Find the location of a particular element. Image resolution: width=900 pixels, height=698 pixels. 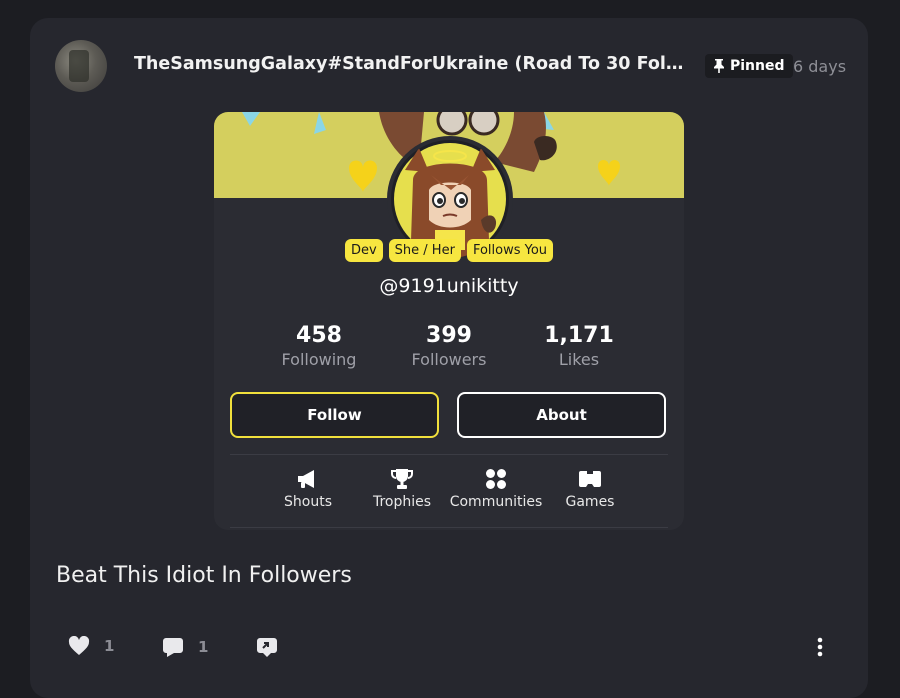

nav-shouts: Shouts is located at coordinates (308, 489).